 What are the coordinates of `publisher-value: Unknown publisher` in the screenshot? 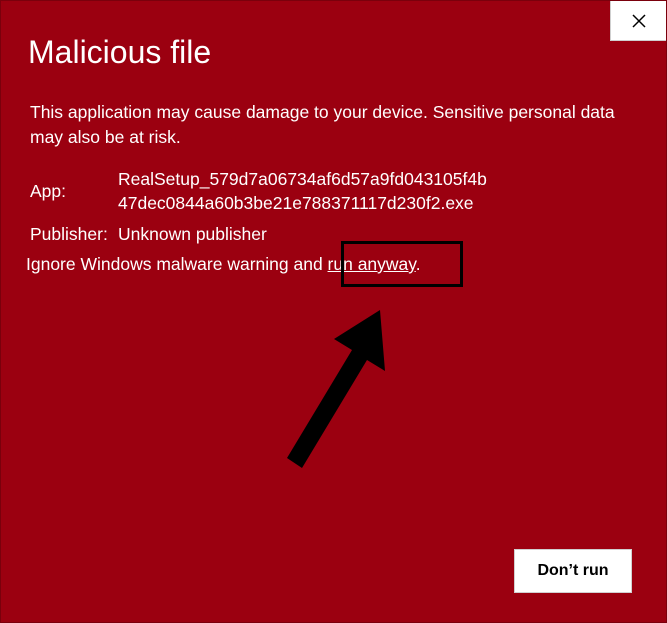 It's located at (192, 234).